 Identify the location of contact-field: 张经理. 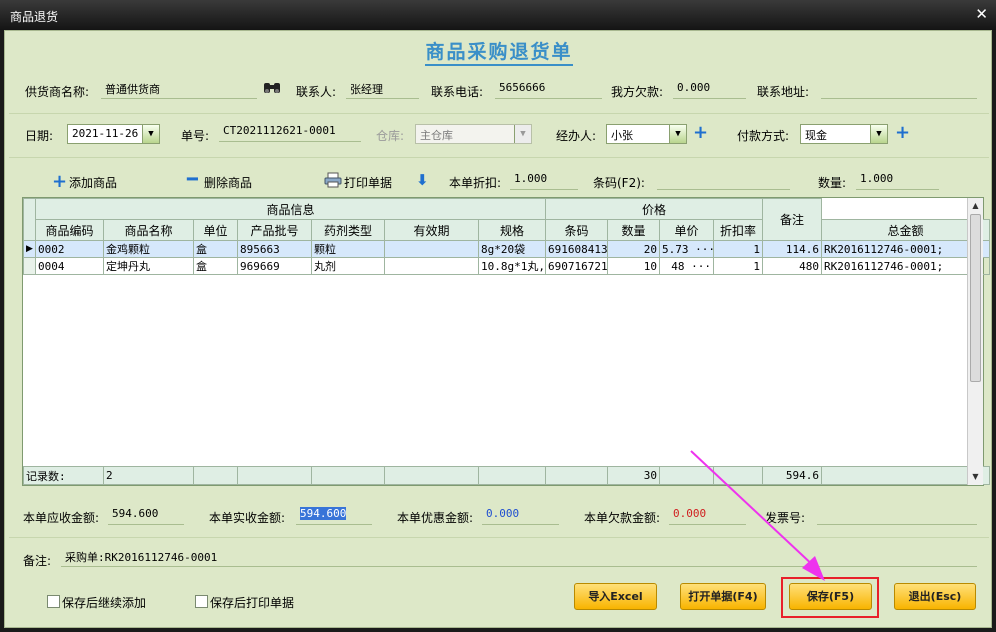
(382, 89).